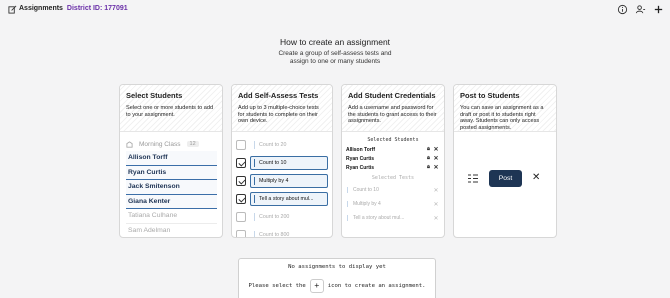 The height and width of the screenshot is (298, 670). I want to click on test-item: Count to 800, so click(282, 232).